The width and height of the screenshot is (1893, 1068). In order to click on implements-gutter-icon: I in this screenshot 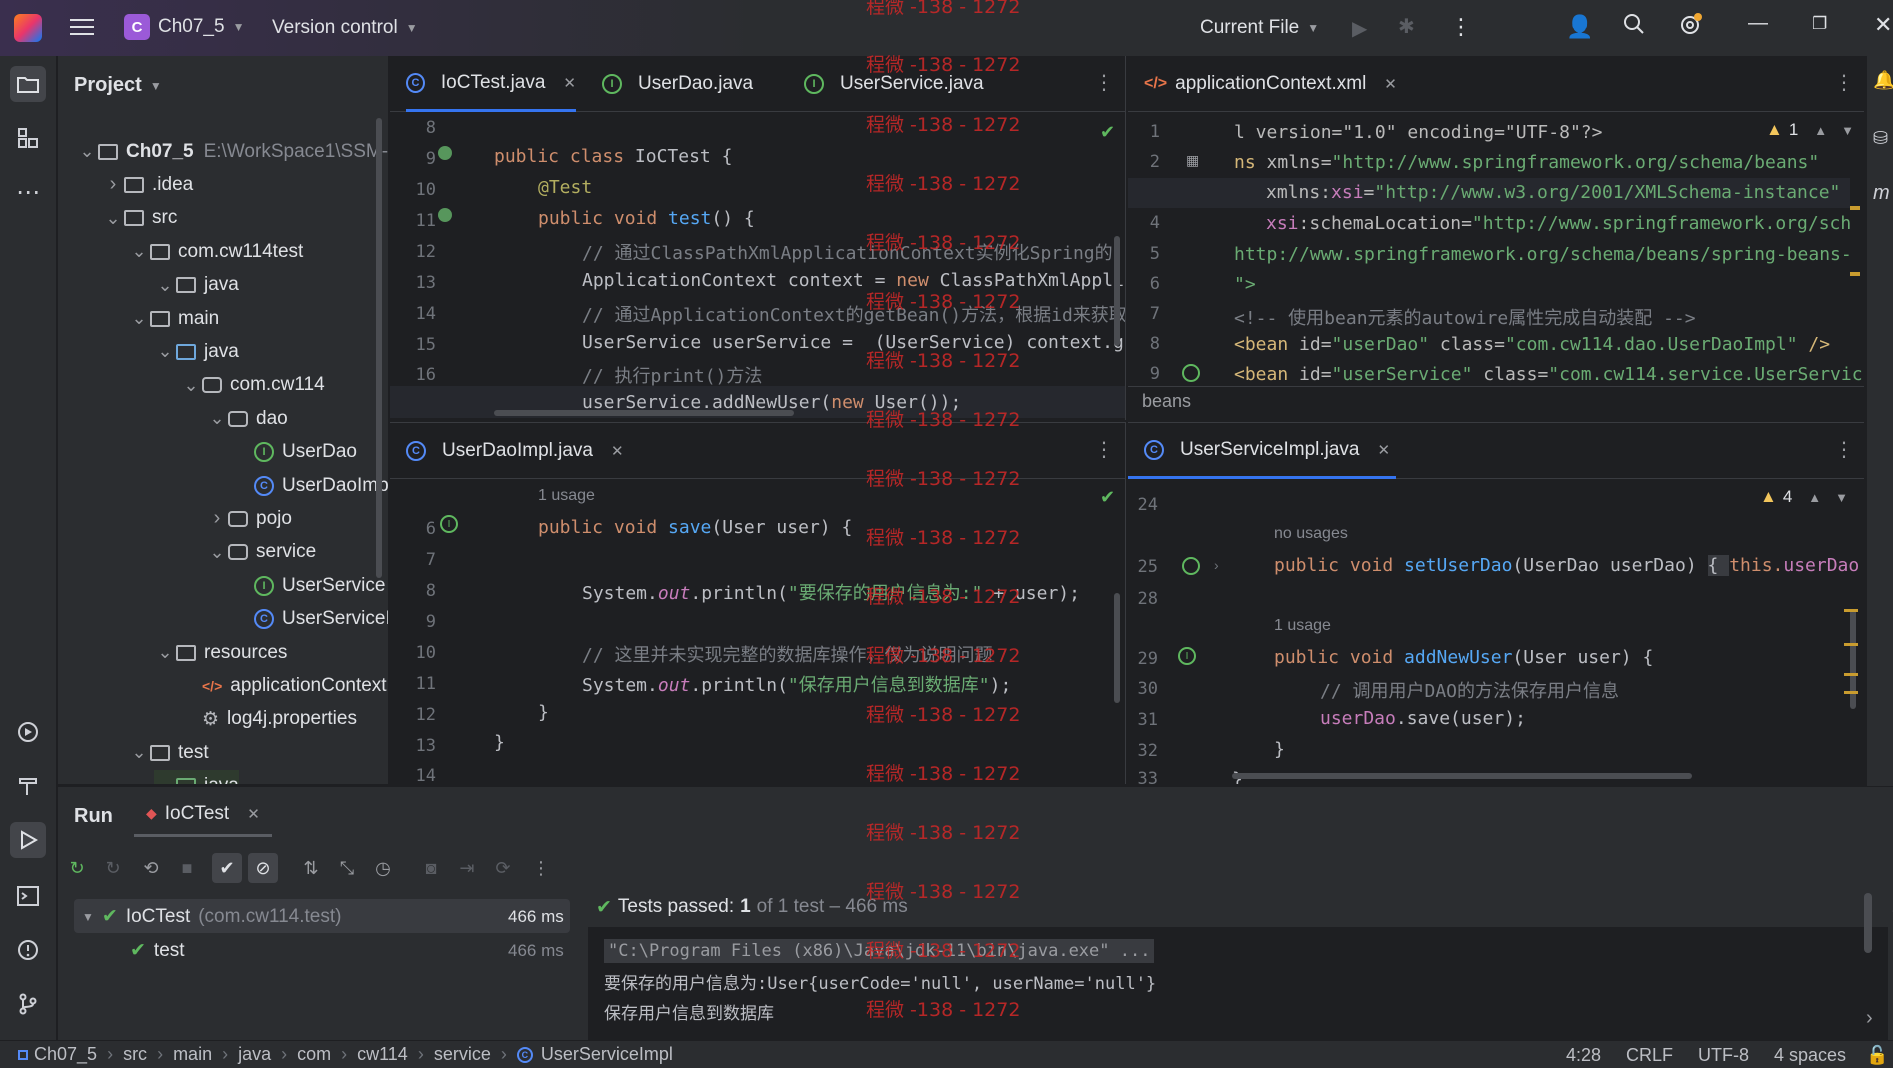, I will do `click(1187, 656)`.